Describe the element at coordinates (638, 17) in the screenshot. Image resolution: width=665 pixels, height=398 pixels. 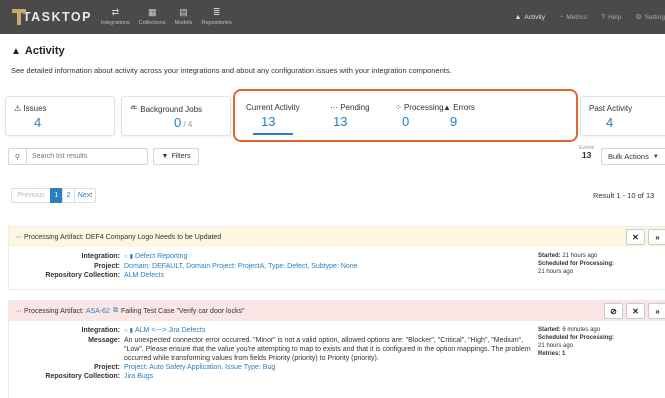
I see `gear-icon: ⚙` at that location.